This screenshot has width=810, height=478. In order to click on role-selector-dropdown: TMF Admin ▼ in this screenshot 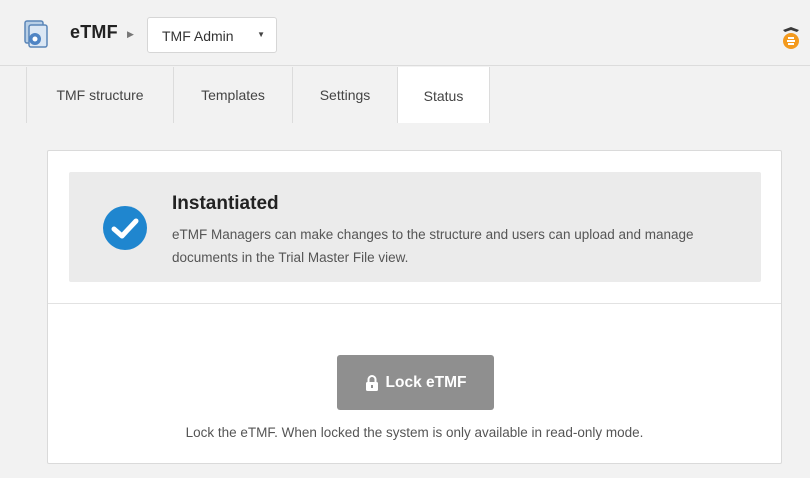, I will do `click(212, 35)`.